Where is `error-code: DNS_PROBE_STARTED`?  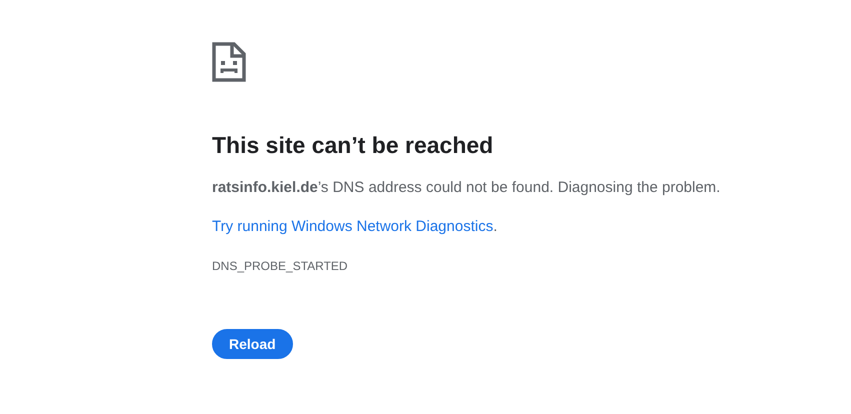
error-code: DNS_PROBE_STARTED is located at coordinates (280, 266).